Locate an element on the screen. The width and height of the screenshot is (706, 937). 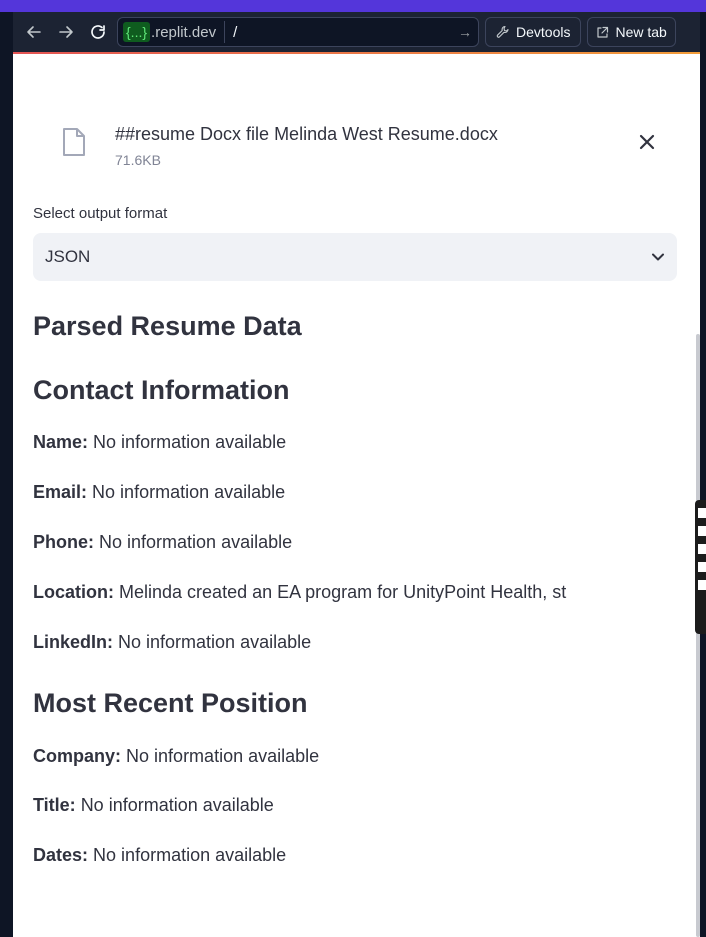
url-bar: {...} .replit.dev / → is located at coordinates (298, 32).